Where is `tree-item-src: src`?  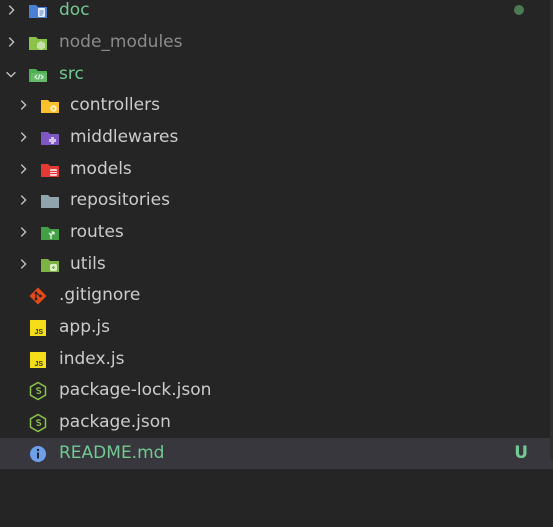
tree-item-src: src is located at coordinates (276, 74).